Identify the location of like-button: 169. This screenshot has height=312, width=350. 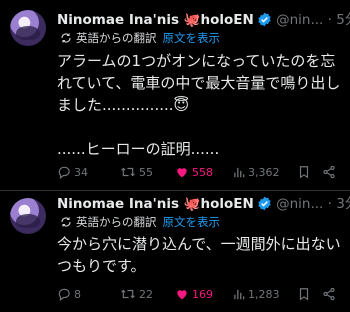
(194, 295).